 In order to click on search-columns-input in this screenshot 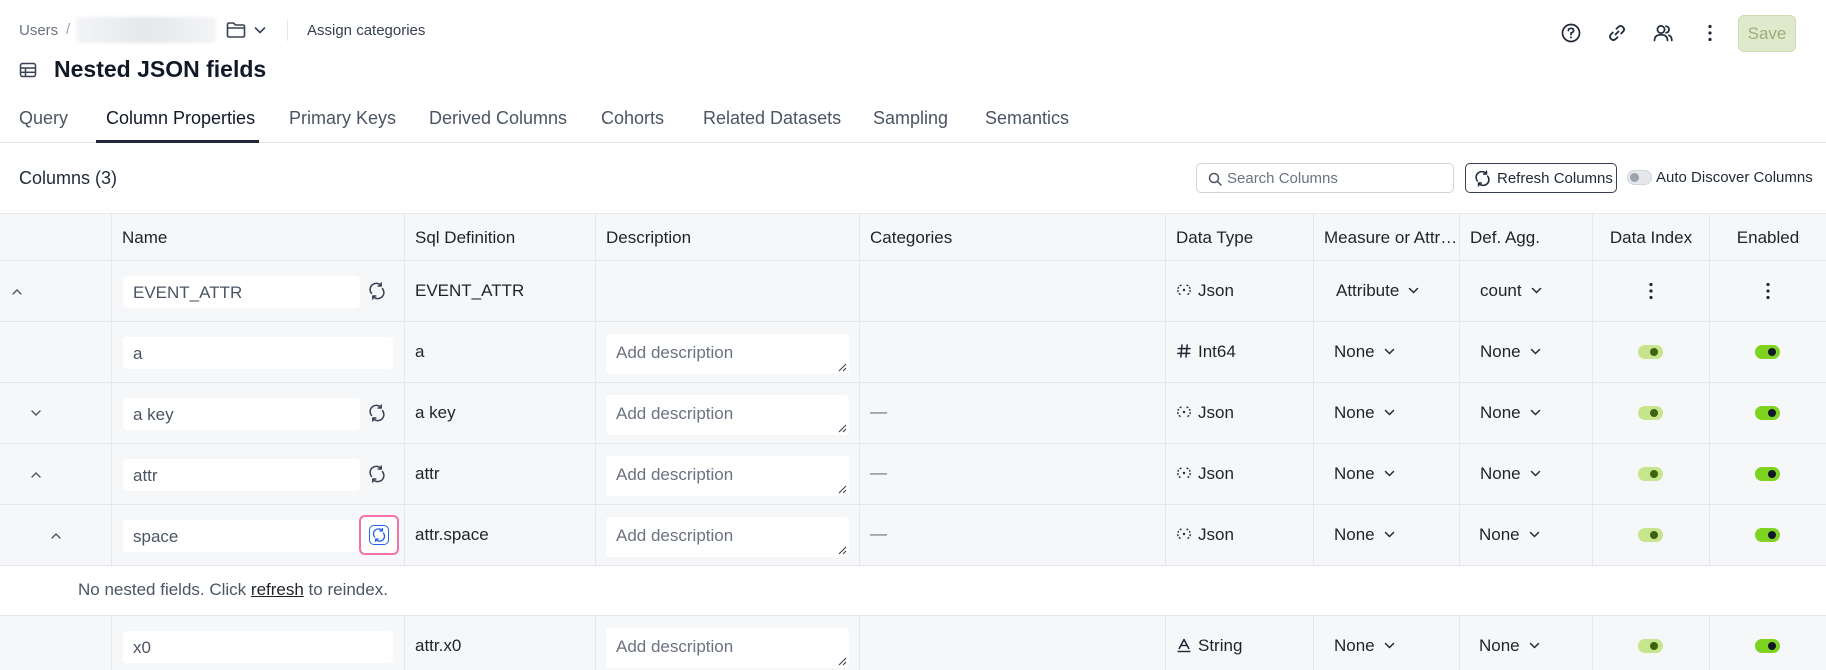, I will do `click(1337, 178)`.